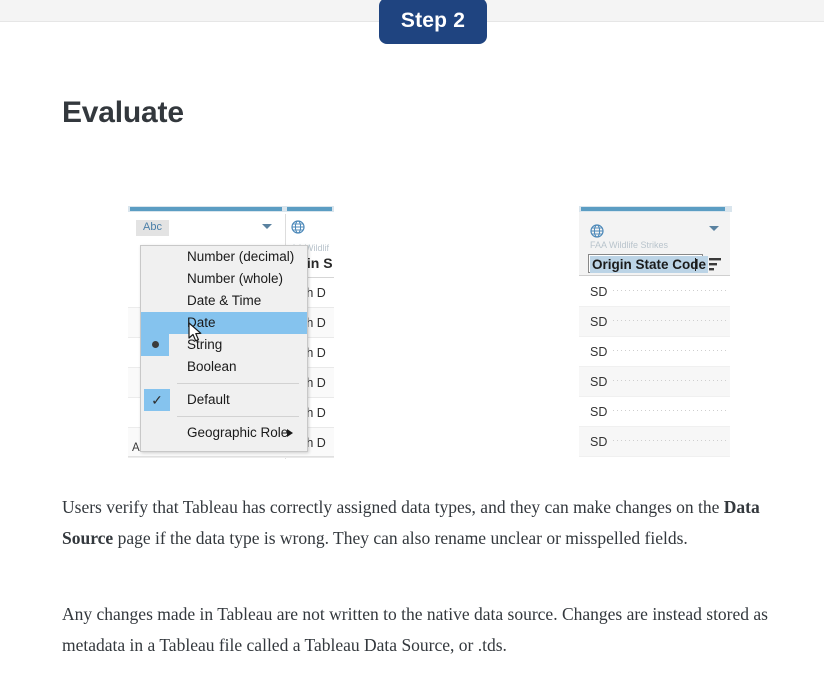 The width and height of the screenshot is (824, 675). I want to click on menu-item-label: Default, so click(208, 399).